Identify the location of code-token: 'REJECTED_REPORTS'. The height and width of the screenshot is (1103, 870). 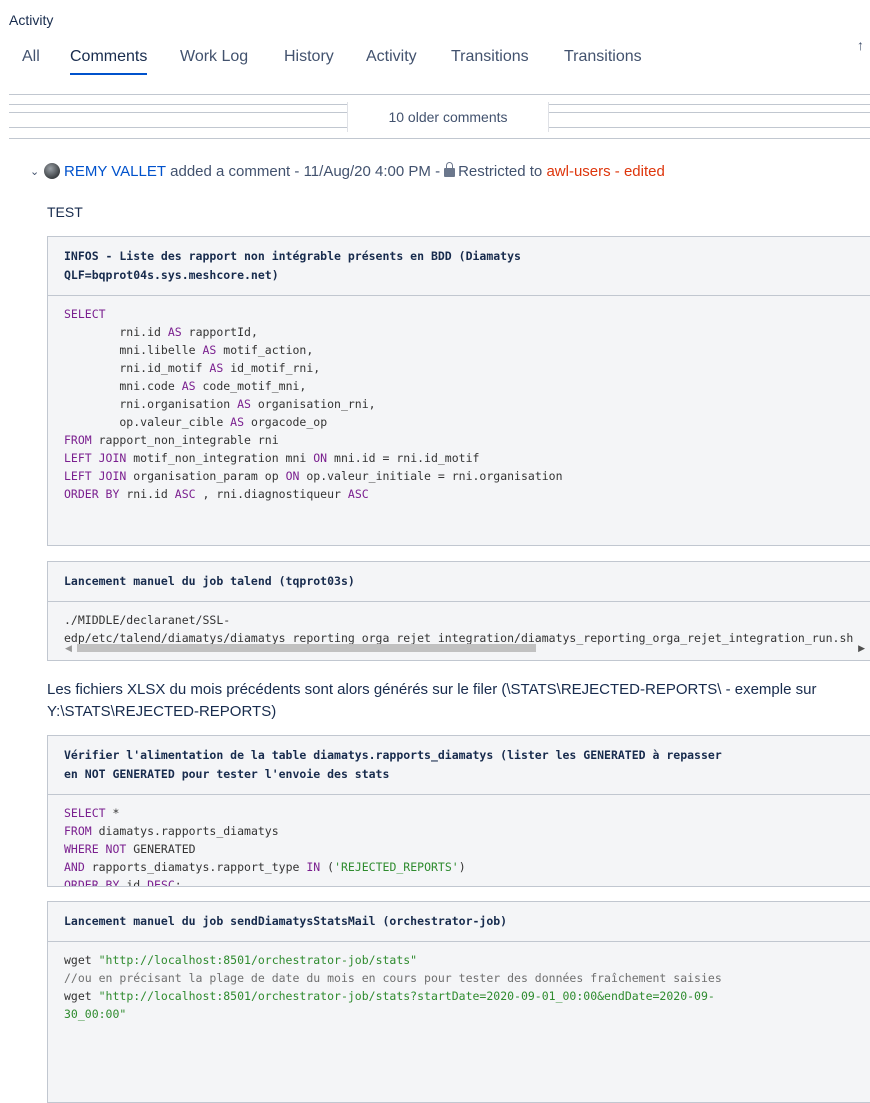
(396, 867).